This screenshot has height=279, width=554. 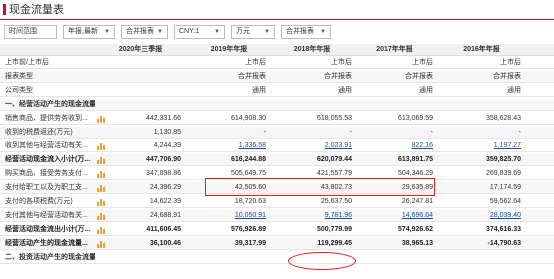 I want to click on time-range-button: 时间范围, so click(x=30, y=32).